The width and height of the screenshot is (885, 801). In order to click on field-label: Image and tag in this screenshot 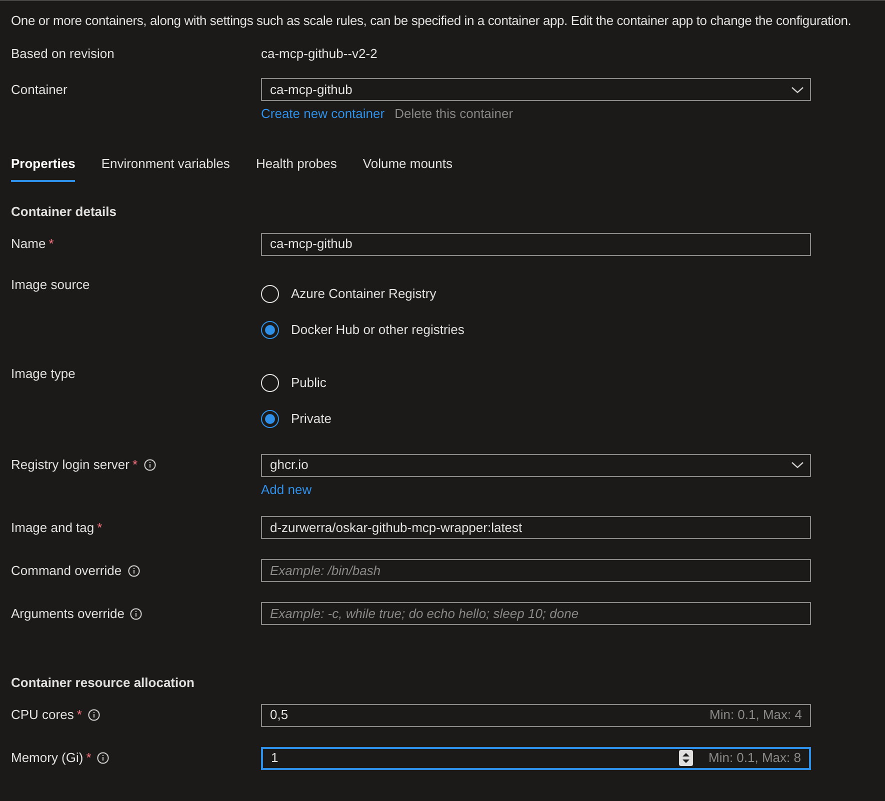, I will do `click(52, 527)`.